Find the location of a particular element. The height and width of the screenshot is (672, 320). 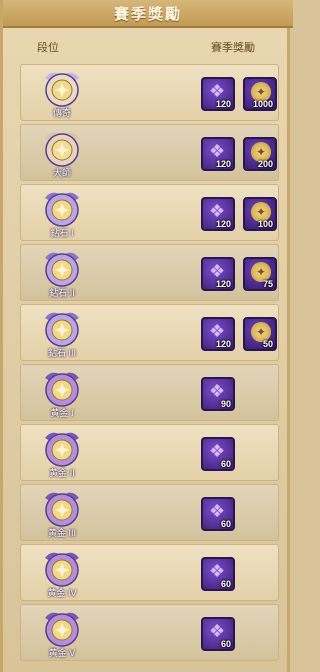

reward-row: 大師 ❖ 120 ✦ 200 is located at coordinates (149, 152).